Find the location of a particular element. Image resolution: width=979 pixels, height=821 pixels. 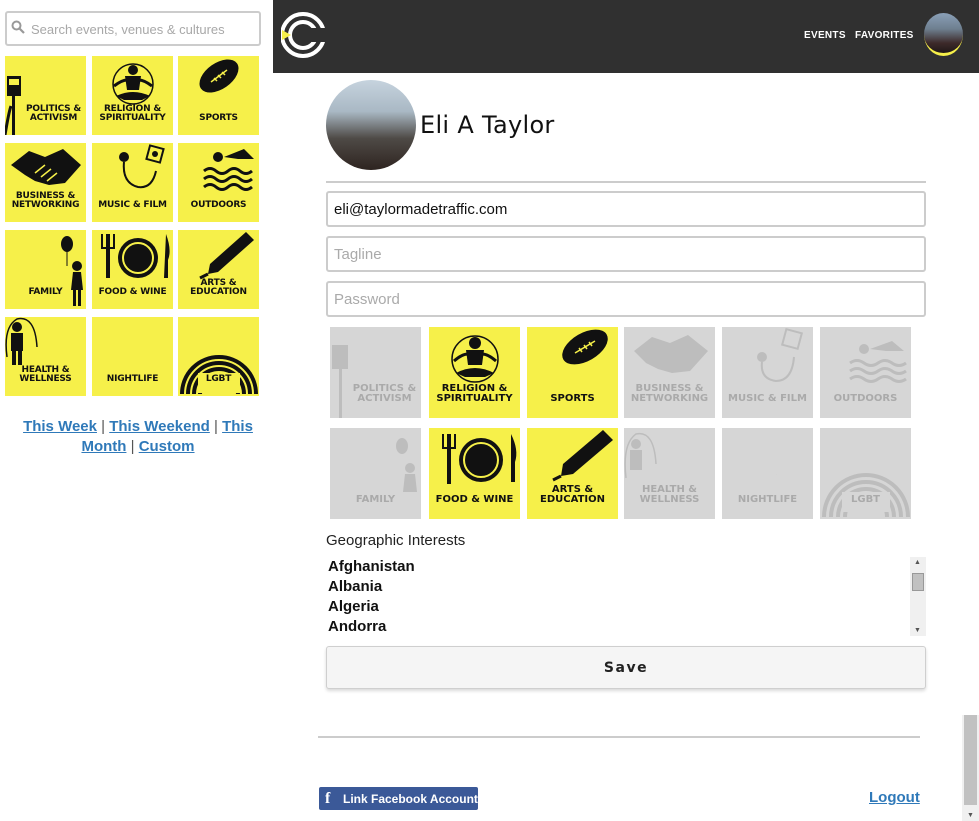

geo-option: Andorra is located at coordinates (626, 626).